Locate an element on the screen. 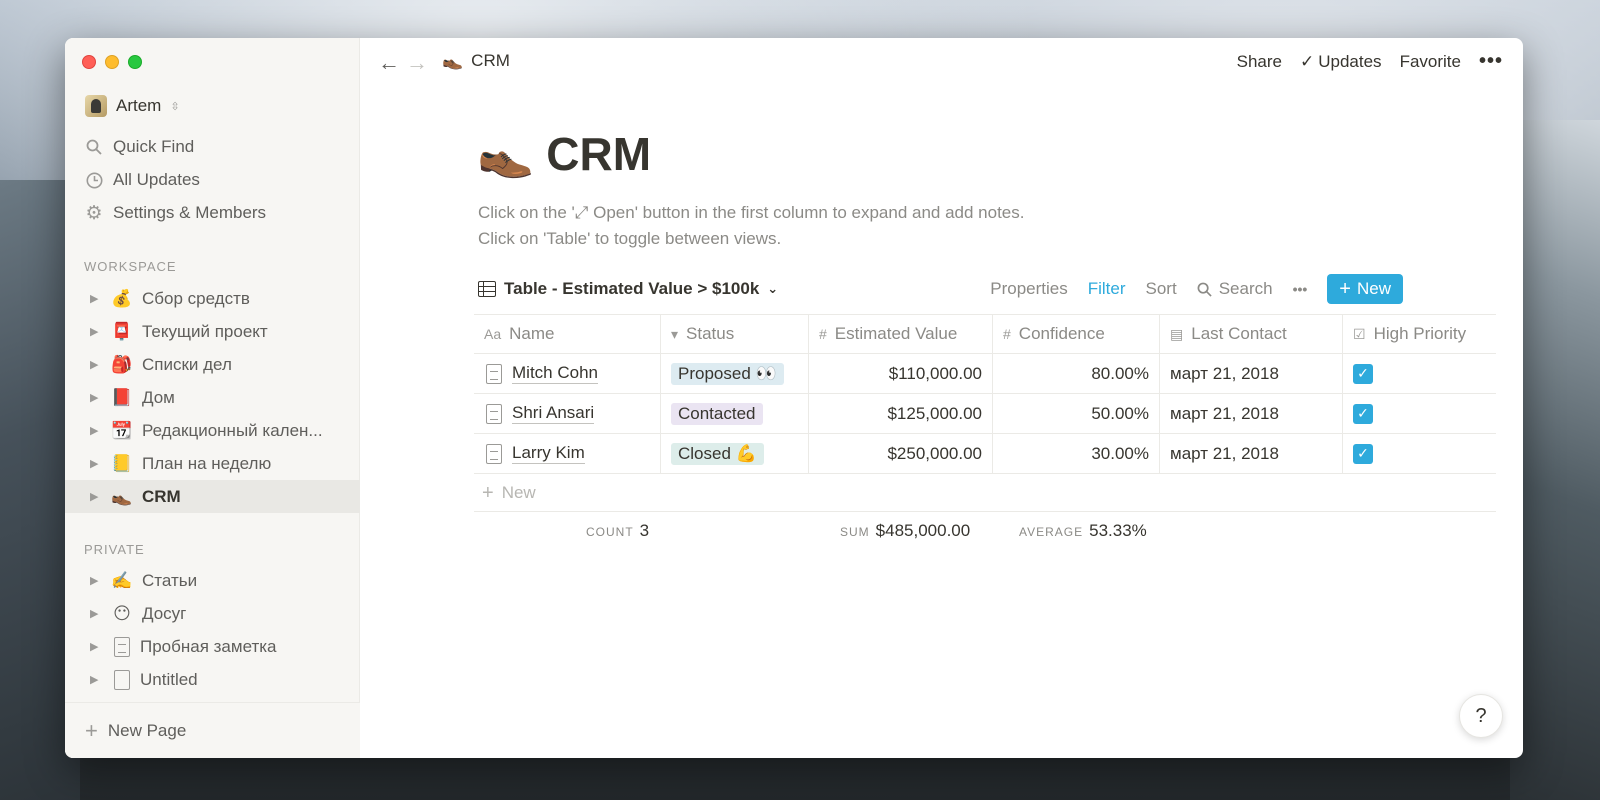 This screenshot has height=800, width=1600. sidebar-page-label: Текущий проект is located at coordinates (205, 331).